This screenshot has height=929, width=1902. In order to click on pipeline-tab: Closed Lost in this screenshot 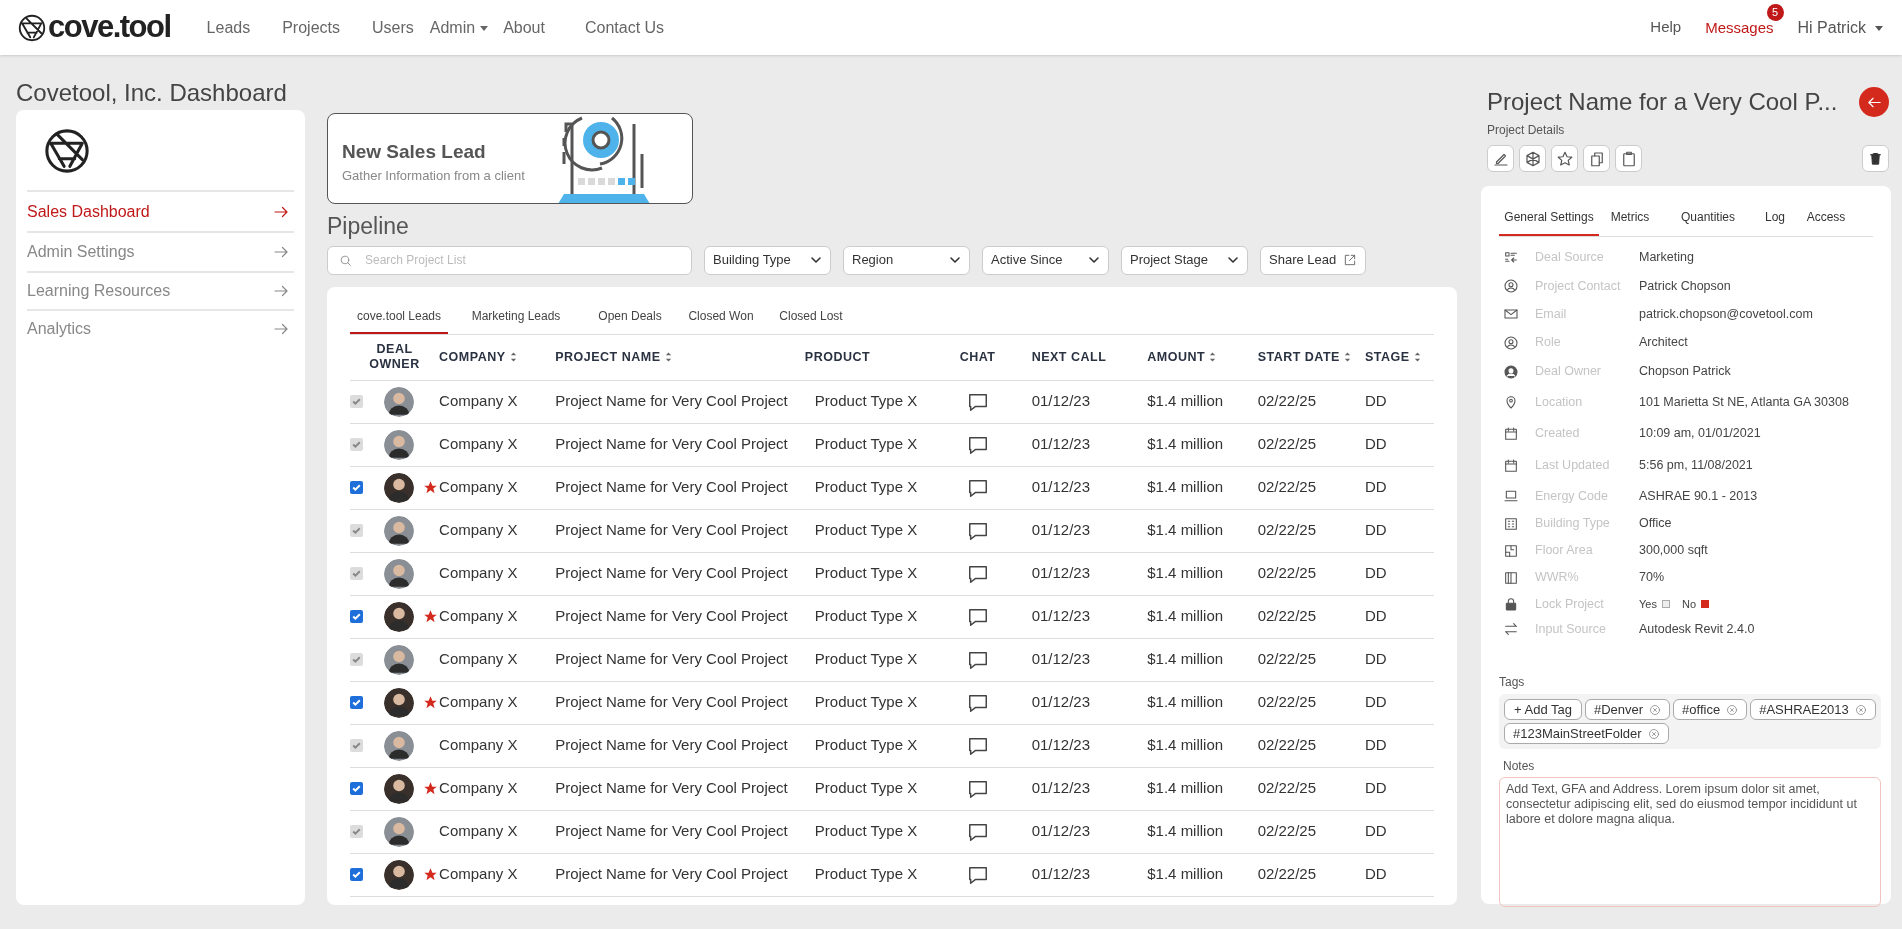, I will do `click(811, 320)`.